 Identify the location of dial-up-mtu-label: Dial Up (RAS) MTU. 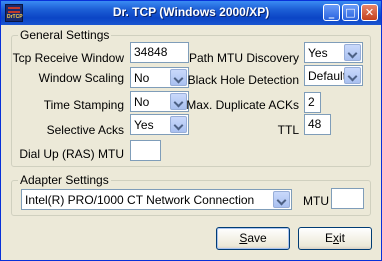
(71, 154).